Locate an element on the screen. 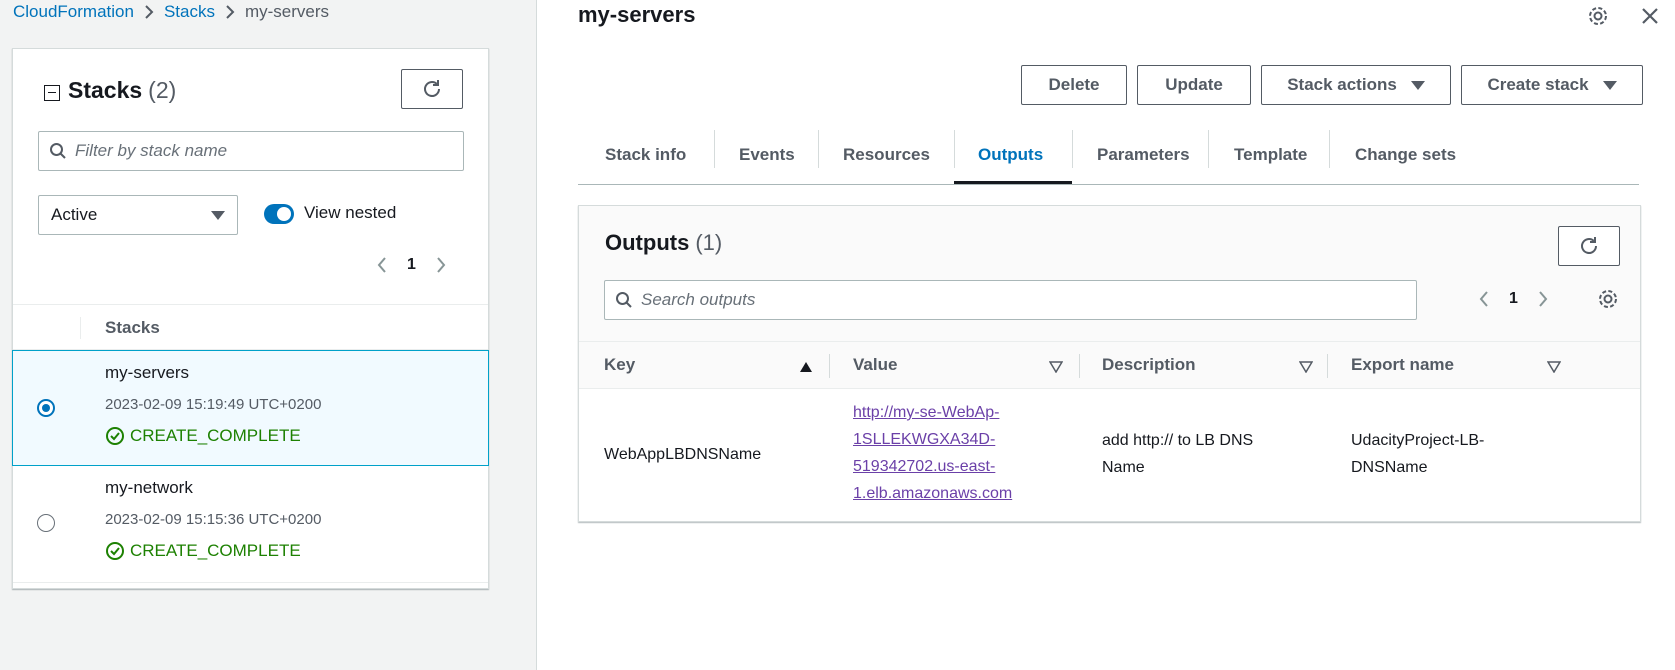 Image resolution: width=1675 pixels, height=670 pixels. stacks-title: Stacks is located at coordinates (105, 90).